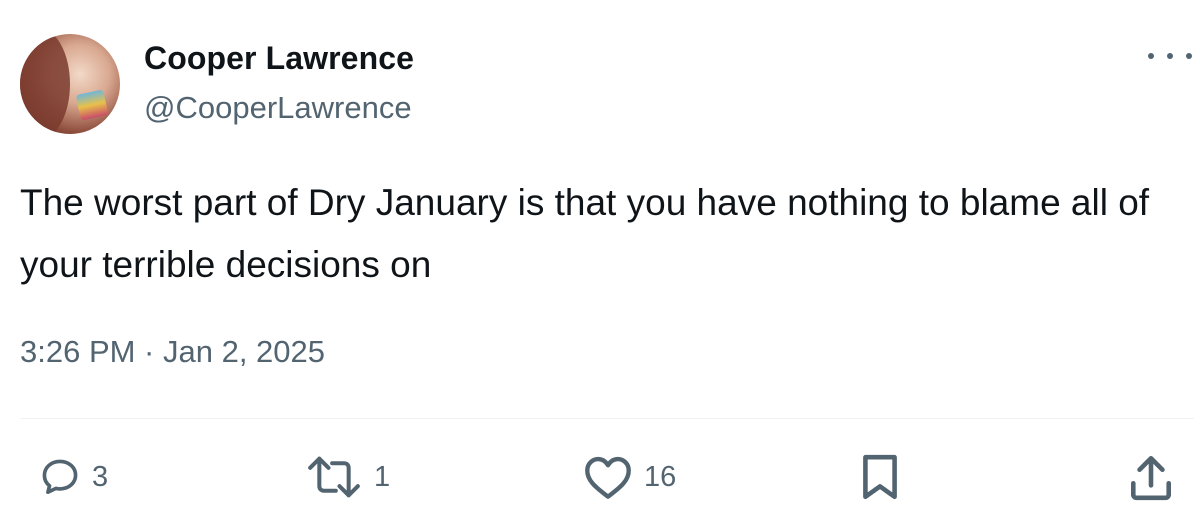  What do you see at coordinates (279, 58) in the screenshot?
I see `display-name: Cooper Lawrence` at bounding box center [279, 58].